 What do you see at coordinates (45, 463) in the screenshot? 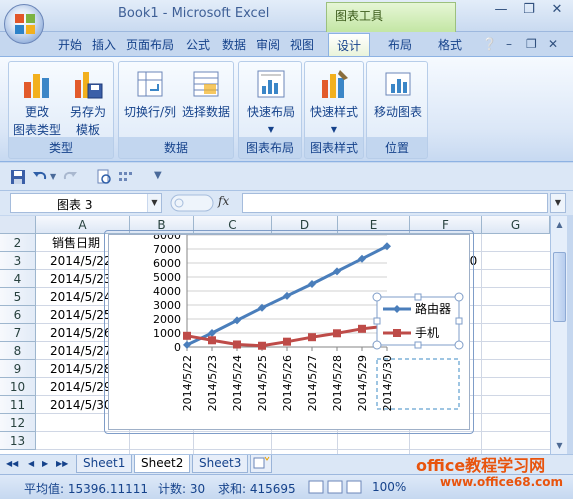
I see `next-sheet-icon: ▶` at bounding box center [45, 463].